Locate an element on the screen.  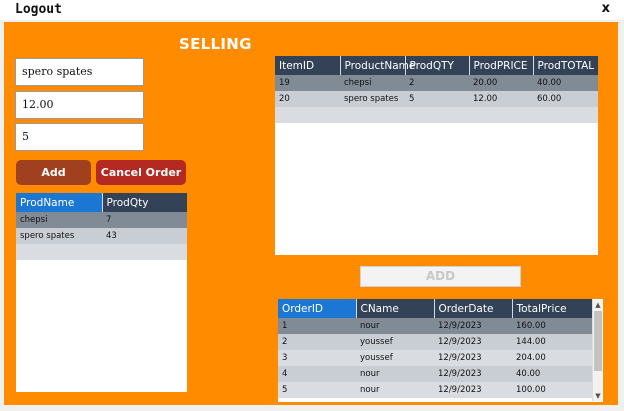
quantity-field: 5 is located at coordinates (79, 137).